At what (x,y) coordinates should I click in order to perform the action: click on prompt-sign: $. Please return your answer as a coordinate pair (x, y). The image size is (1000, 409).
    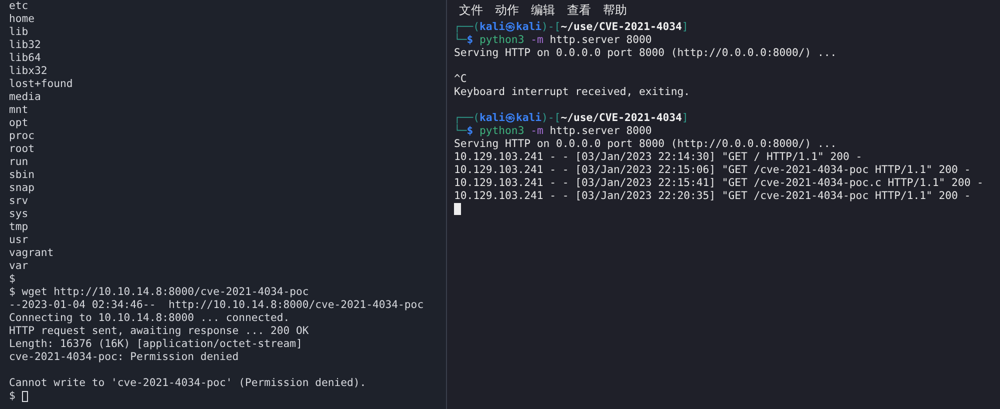
    Looking at the image, I should click on (12, 396).